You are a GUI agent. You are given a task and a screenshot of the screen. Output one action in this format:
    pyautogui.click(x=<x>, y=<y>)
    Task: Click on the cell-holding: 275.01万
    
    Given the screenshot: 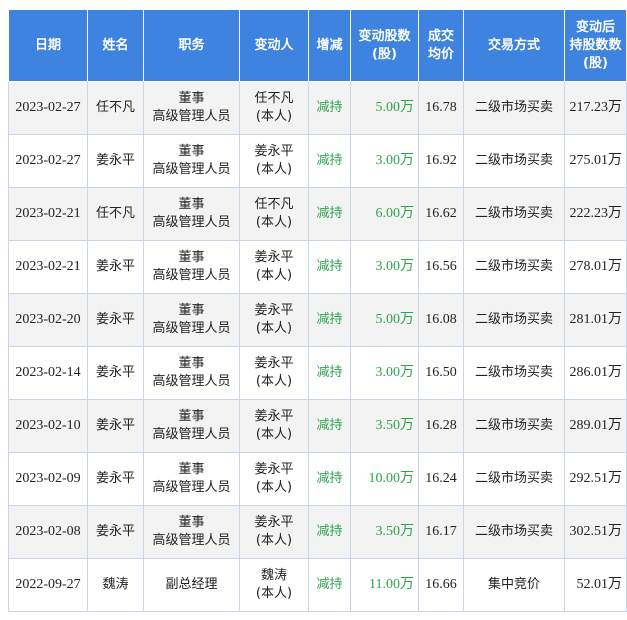 What is the action you would take?
    pyautogui.click(x=595, y=161)
    